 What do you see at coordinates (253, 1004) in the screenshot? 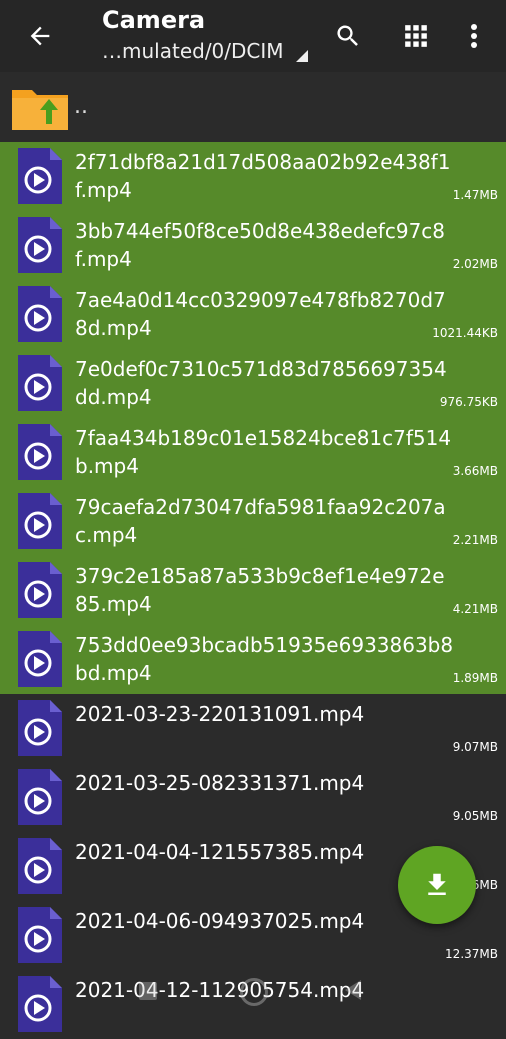
I see `file-row: 2021-04-12-112905754.mp4` at bounding box center [253, 1004].